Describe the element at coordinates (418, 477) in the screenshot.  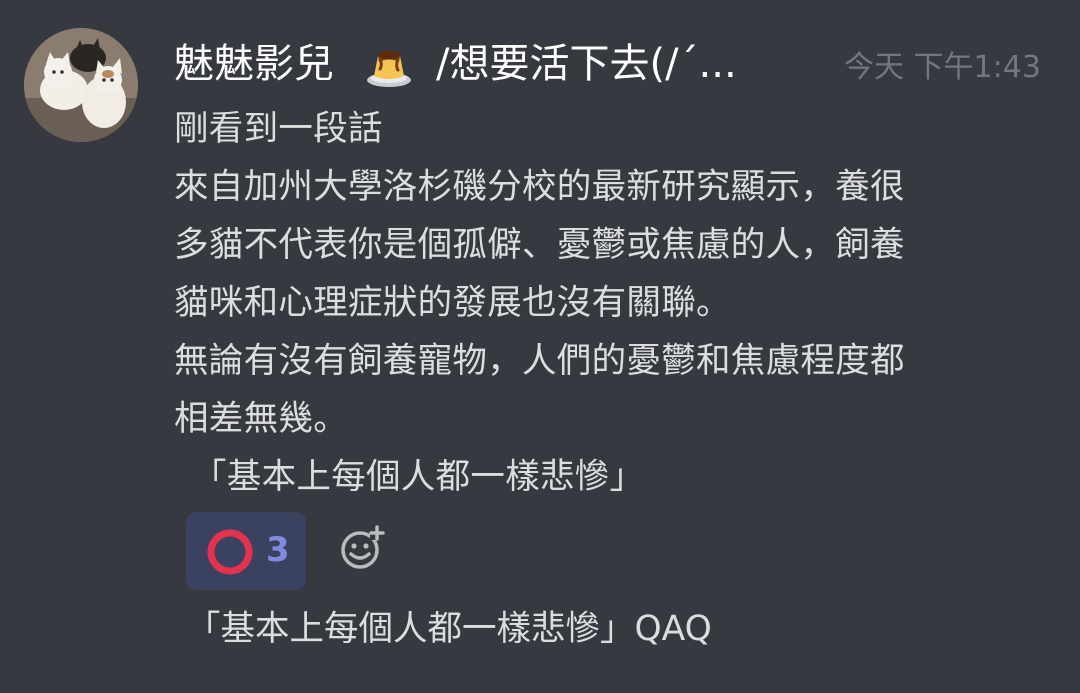
I see `message-line: 「基本上每個人都一樣悲慘」` at that location.